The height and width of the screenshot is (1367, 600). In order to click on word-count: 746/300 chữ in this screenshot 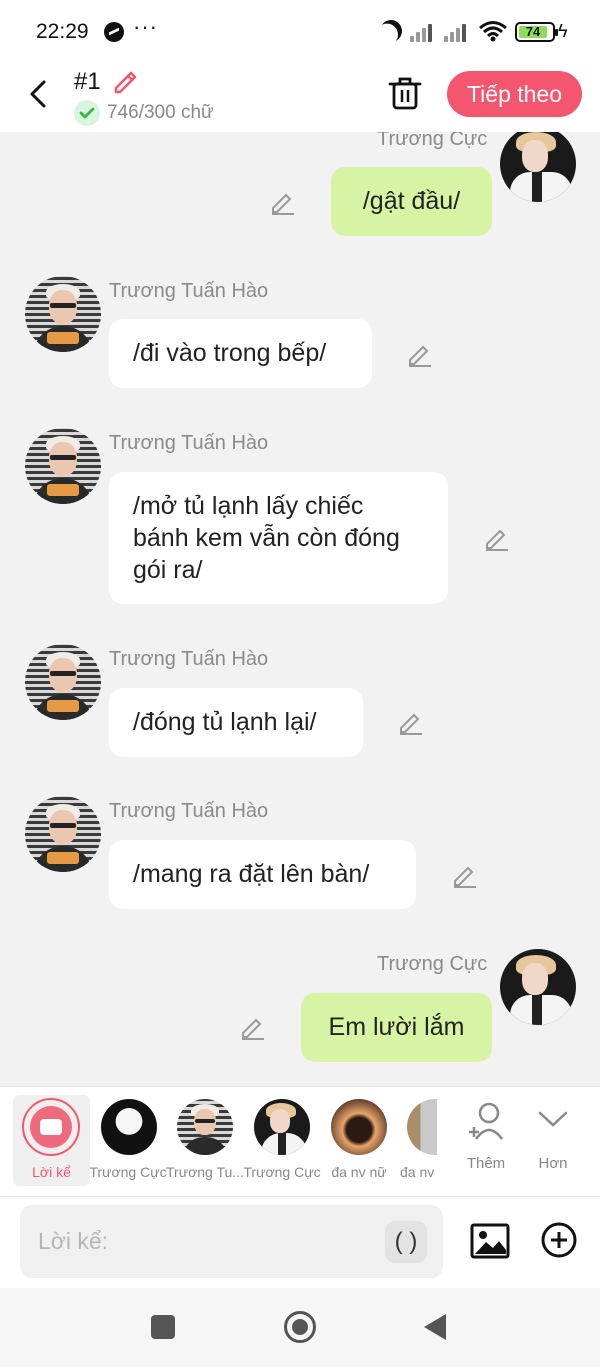, I will do `click(160, 112)`.